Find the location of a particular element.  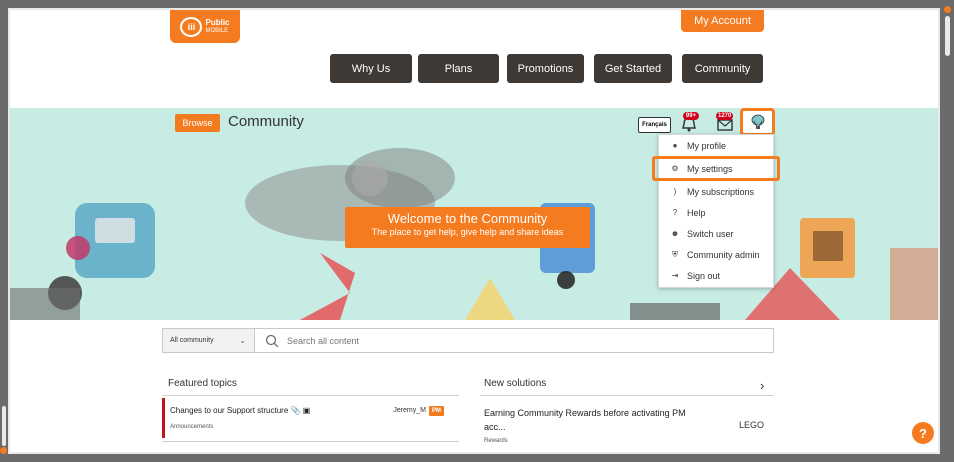

search-bar: All community ⌄ is located at coordinates (468, 340).